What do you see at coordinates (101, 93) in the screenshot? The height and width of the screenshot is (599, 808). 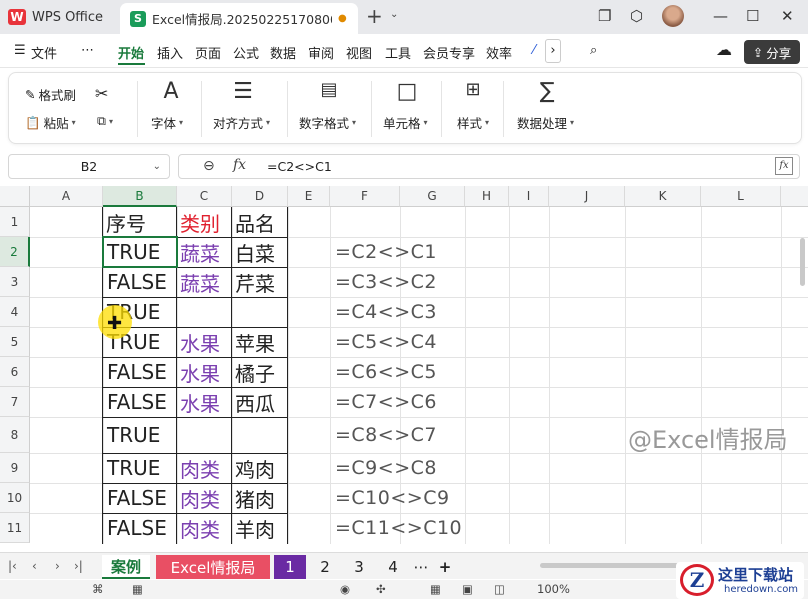 I see `cut-icon: ✂` at bounding box center [101, 93].